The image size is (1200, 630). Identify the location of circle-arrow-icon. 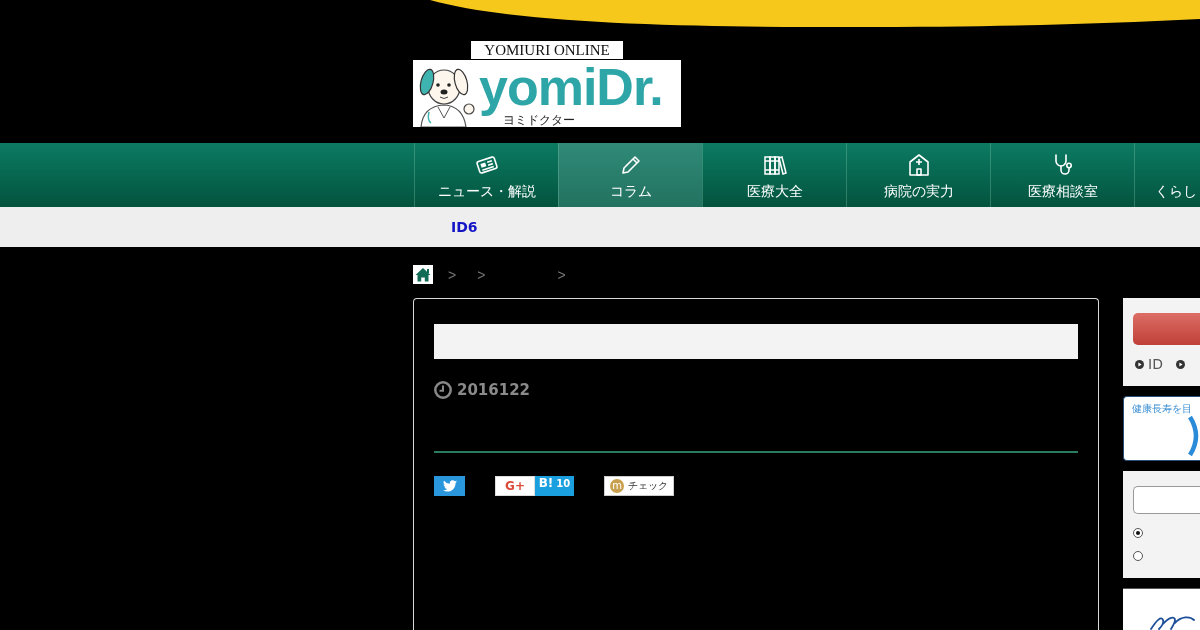
(1139, 364).